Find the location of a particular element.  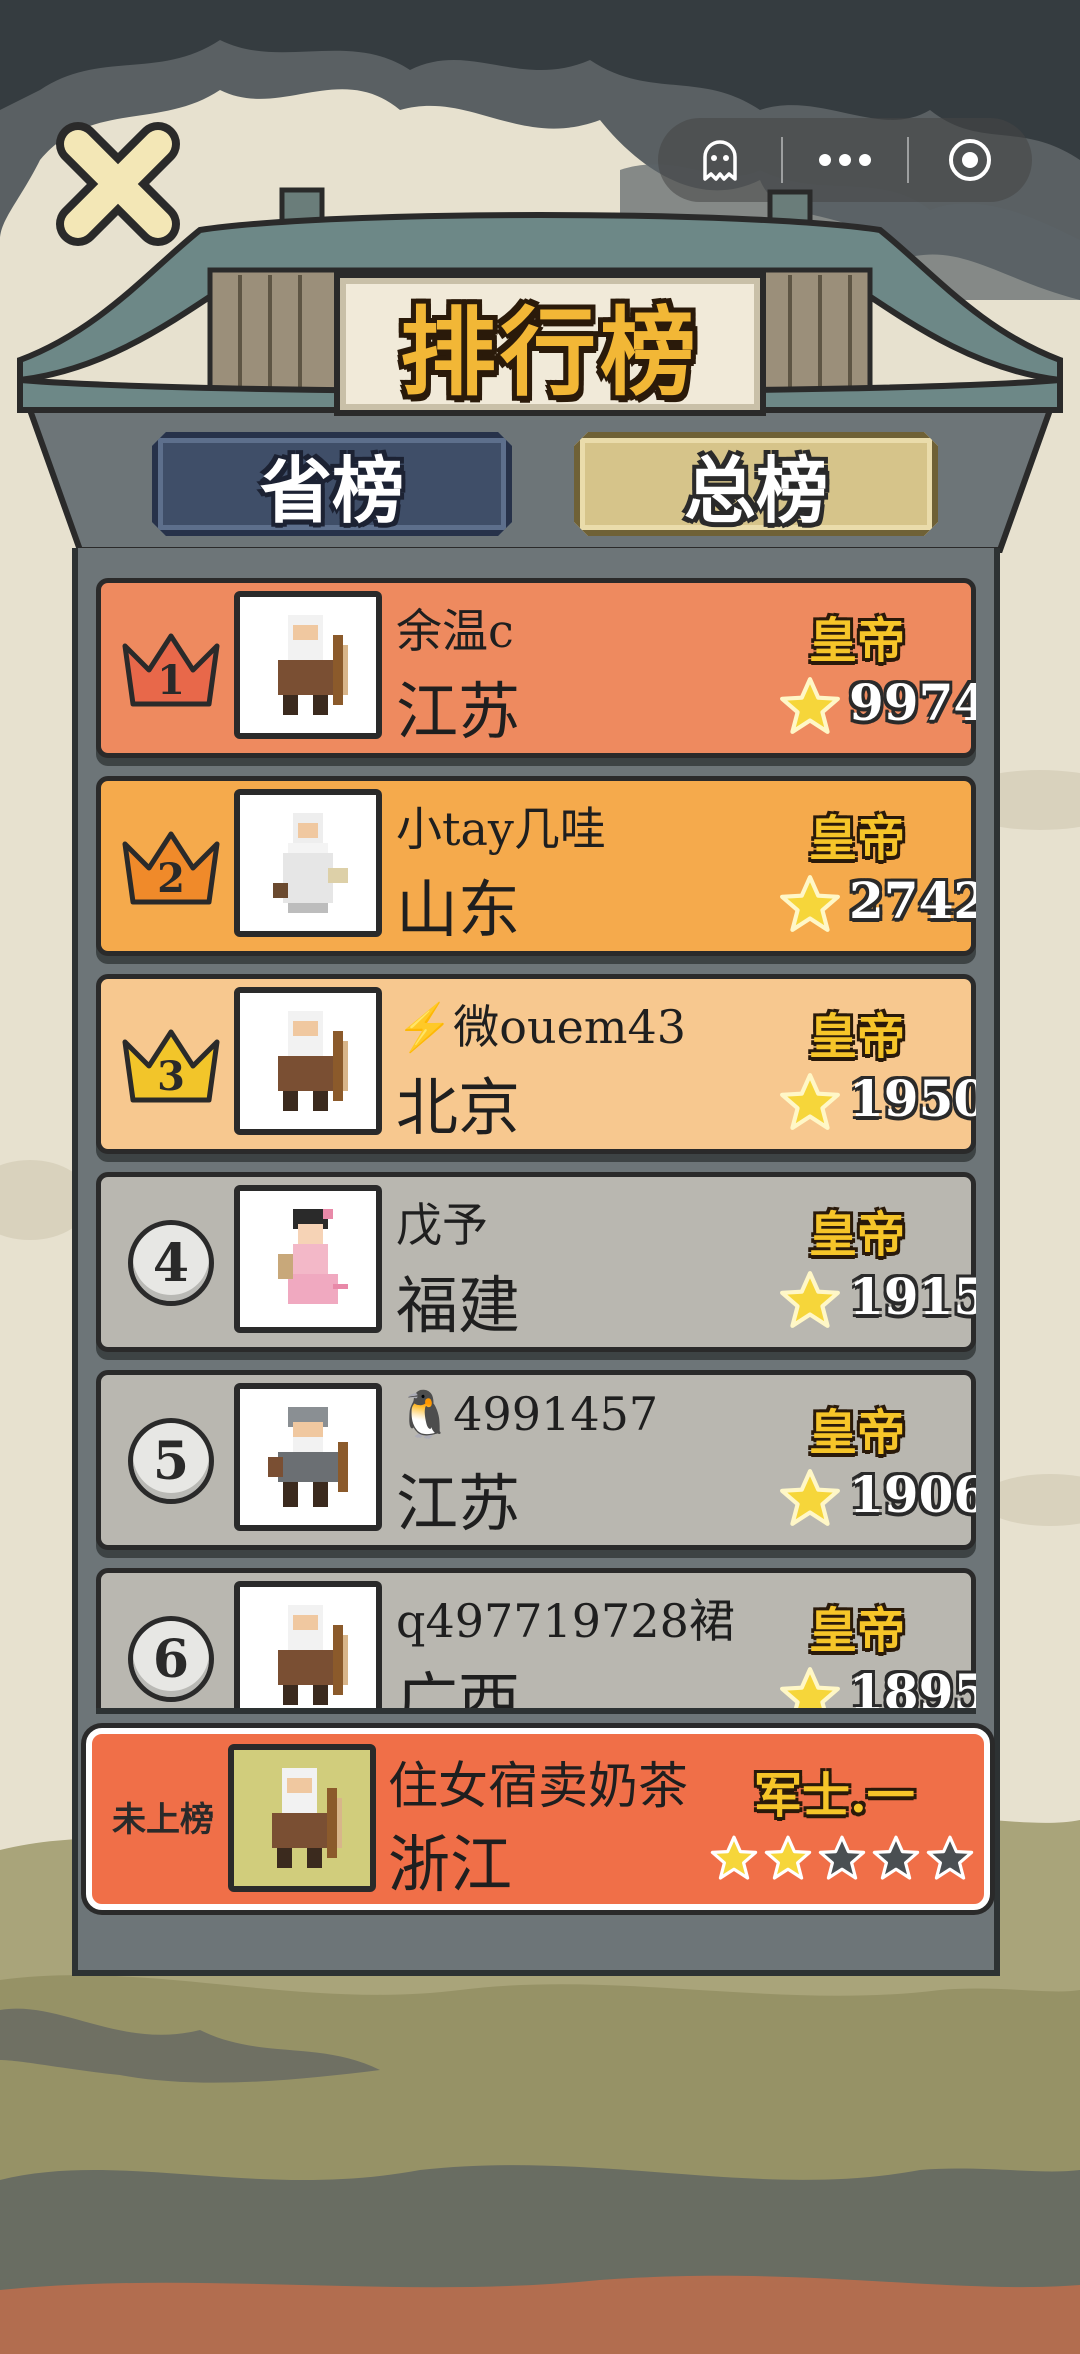

rank-number: 2 is located at coordinates (171, 878).